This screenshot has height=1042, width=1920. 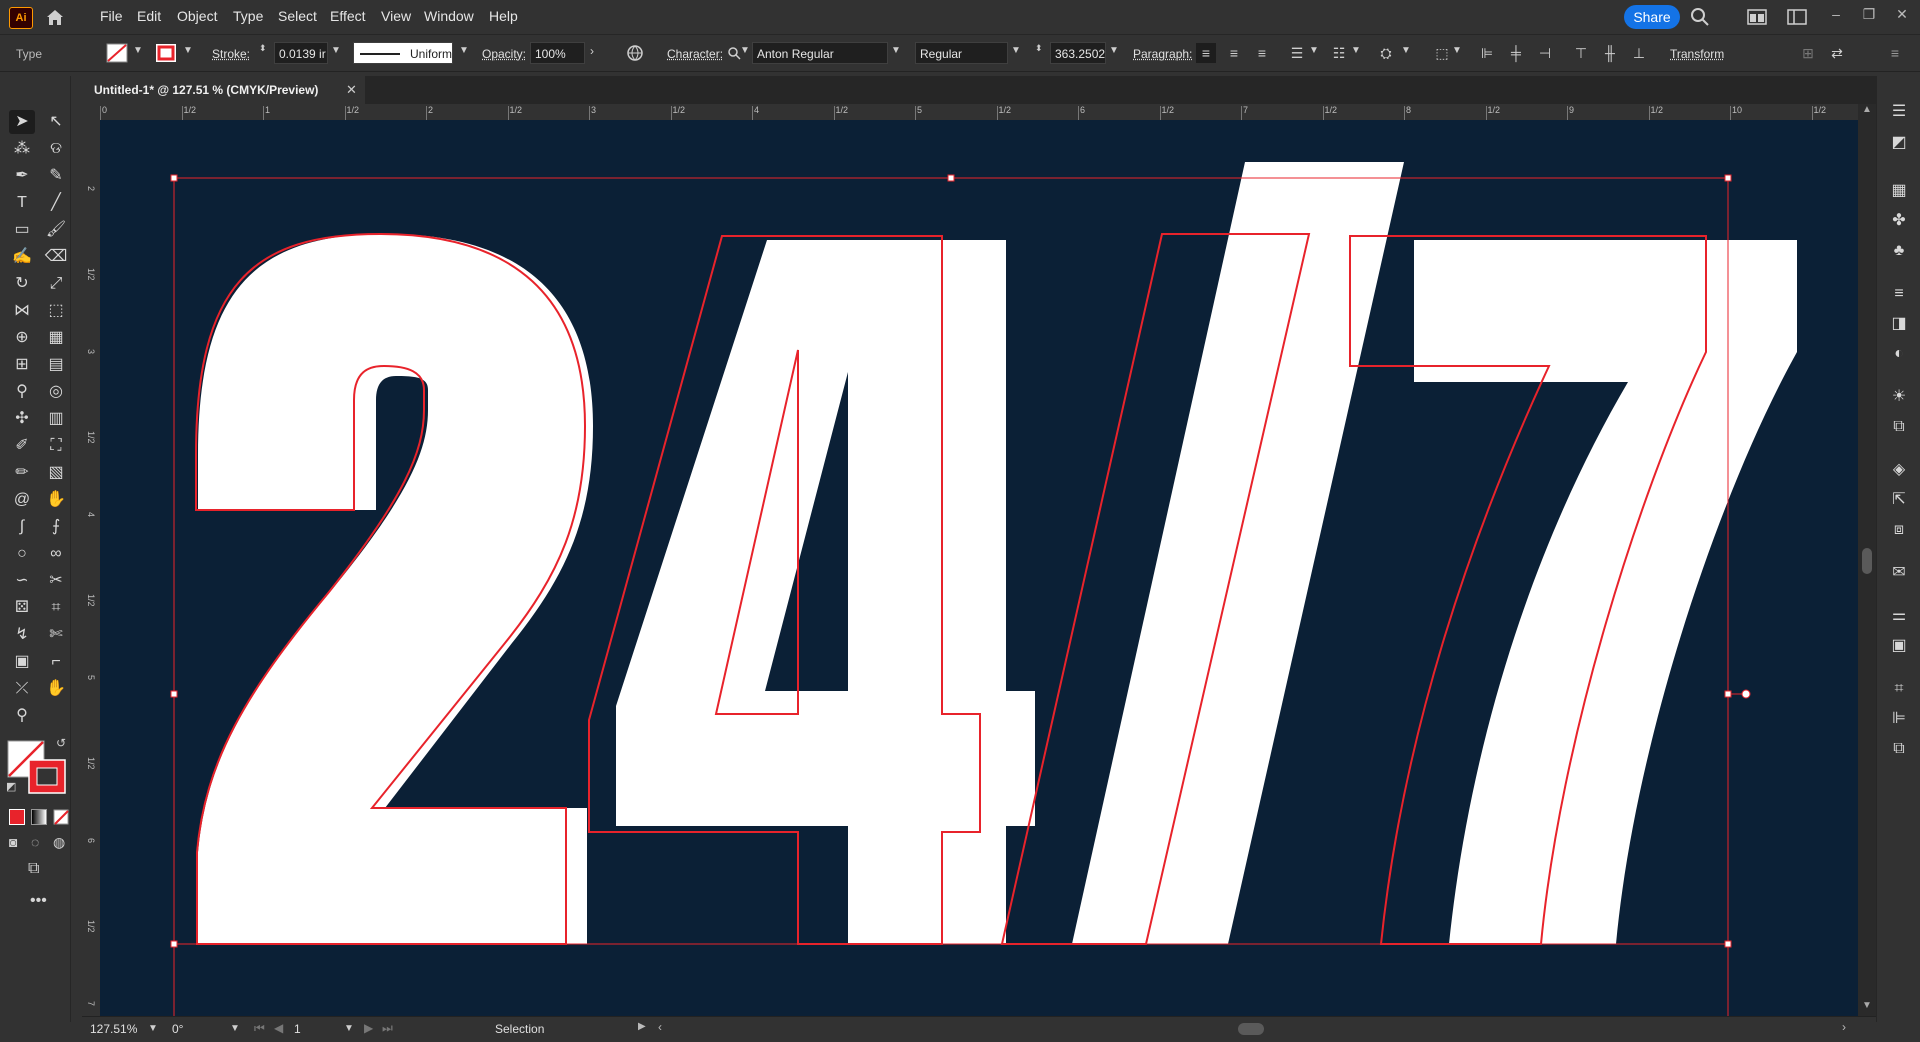 I want to click on align-right-edges-icon: ⊣, so click(x=1545, y=53).